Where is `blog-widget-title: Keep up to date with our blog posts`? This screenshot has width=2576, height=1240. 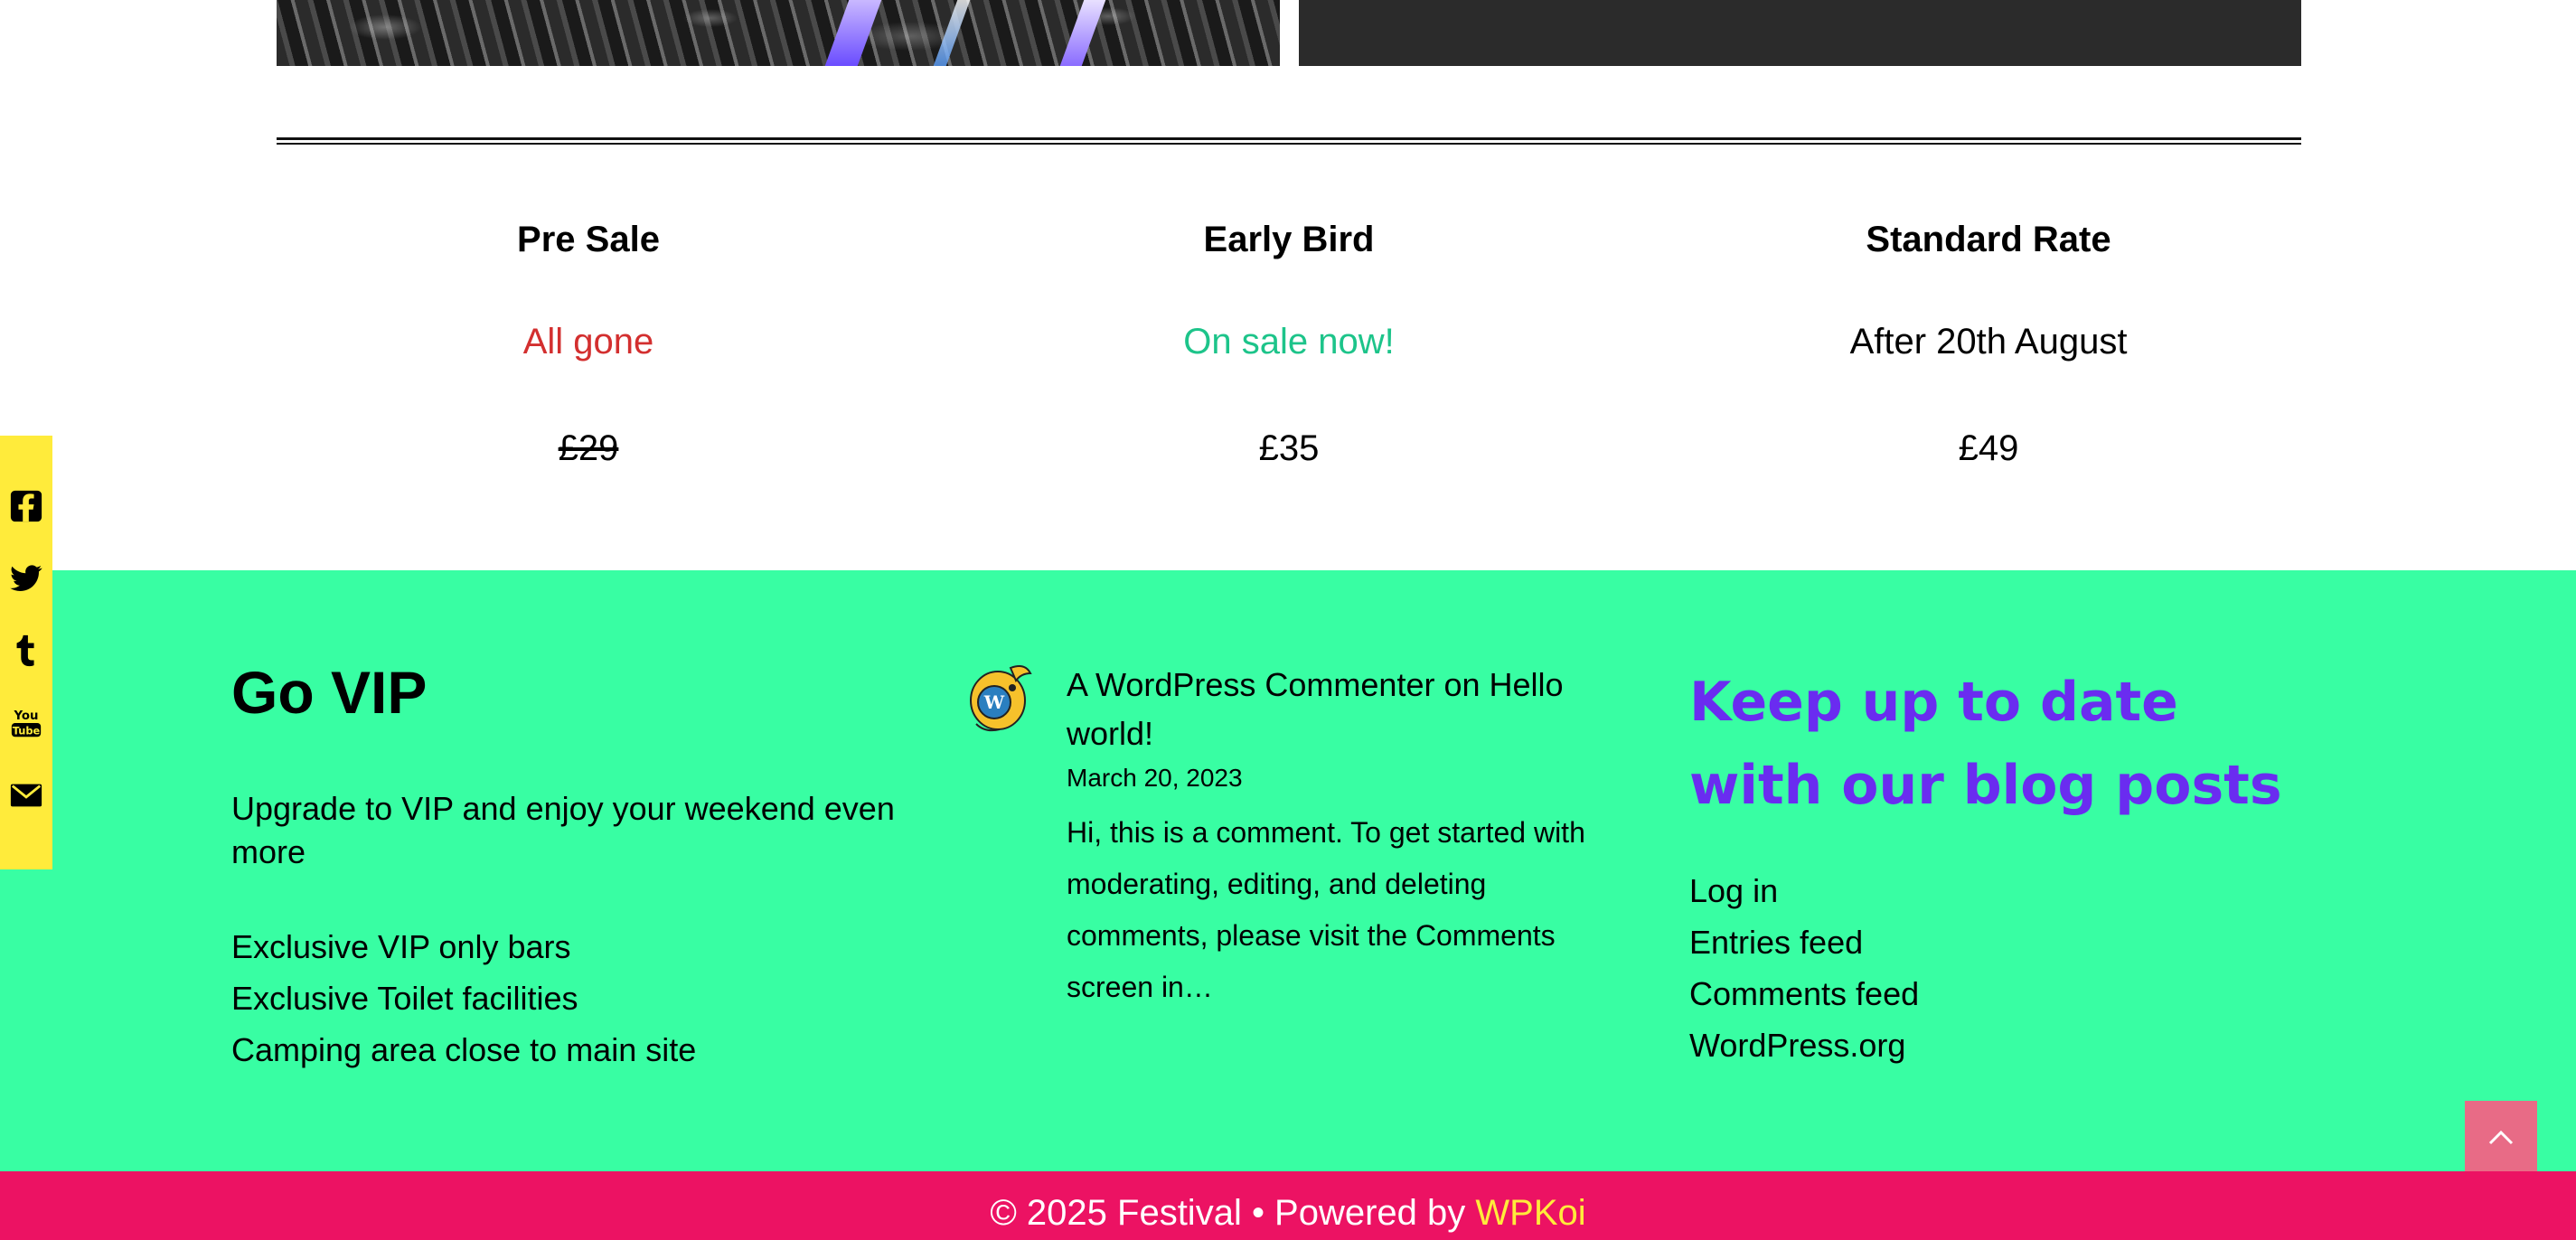
blog-widget-title: Keep up to date with our blog posts is located at coordinates (1985, 744).